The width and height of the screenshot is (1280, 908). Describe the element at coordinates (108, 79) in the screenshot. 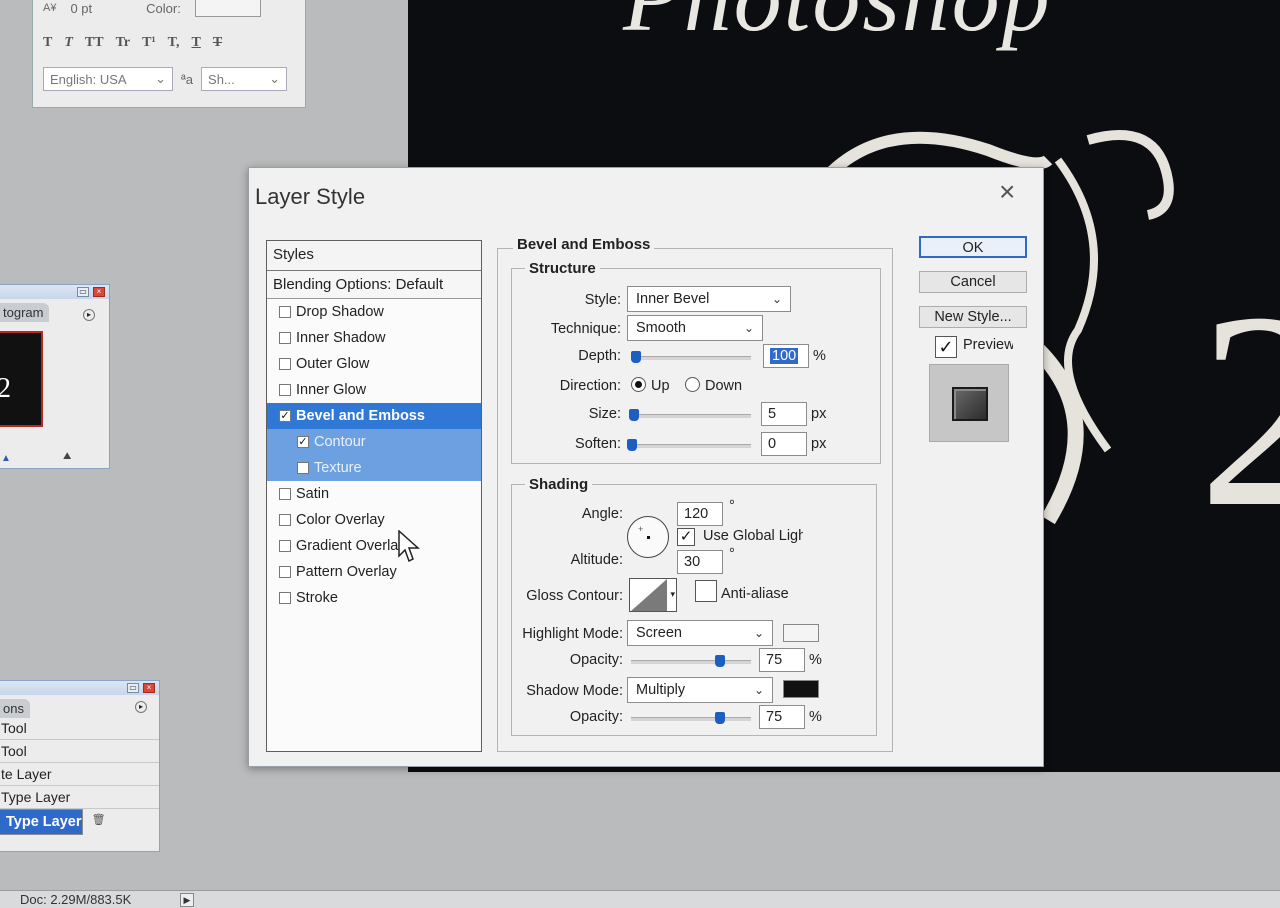

I see `language-select: English: USA ⌄` at that location.